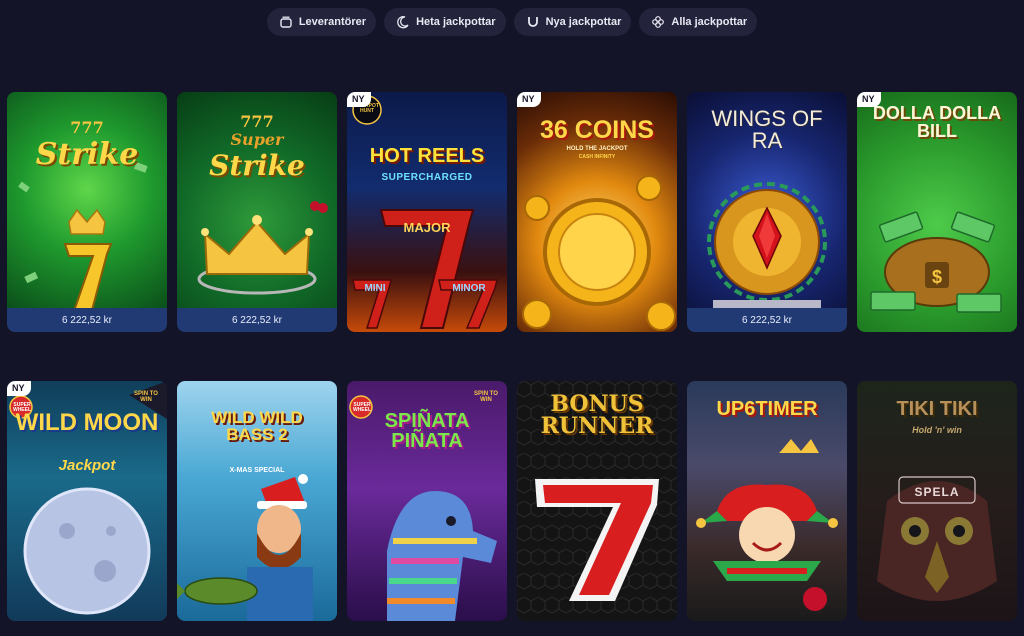 Image resolution: width=1024 pixels, height=636 pixels. What do you see at coordinates (87, 465) in the screenshot?
I see `game-subtitle: Jackpot` at bounding box center [87, 465].